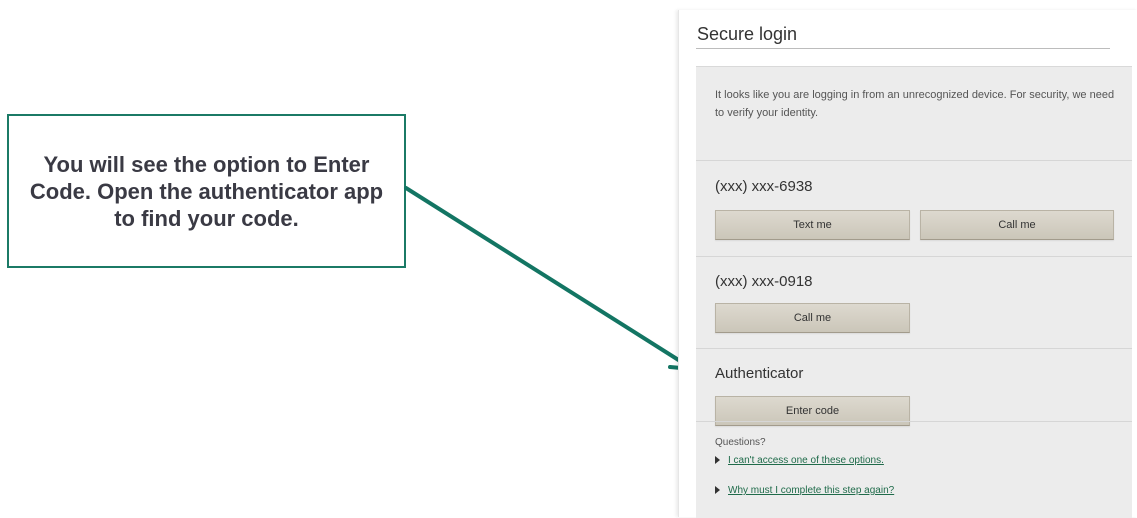 The image size is (1137, 518). Describe the element at coordinates (806, 460) in the screenshot. I see `cant-access-link: I can't access one of these options.` at that location.